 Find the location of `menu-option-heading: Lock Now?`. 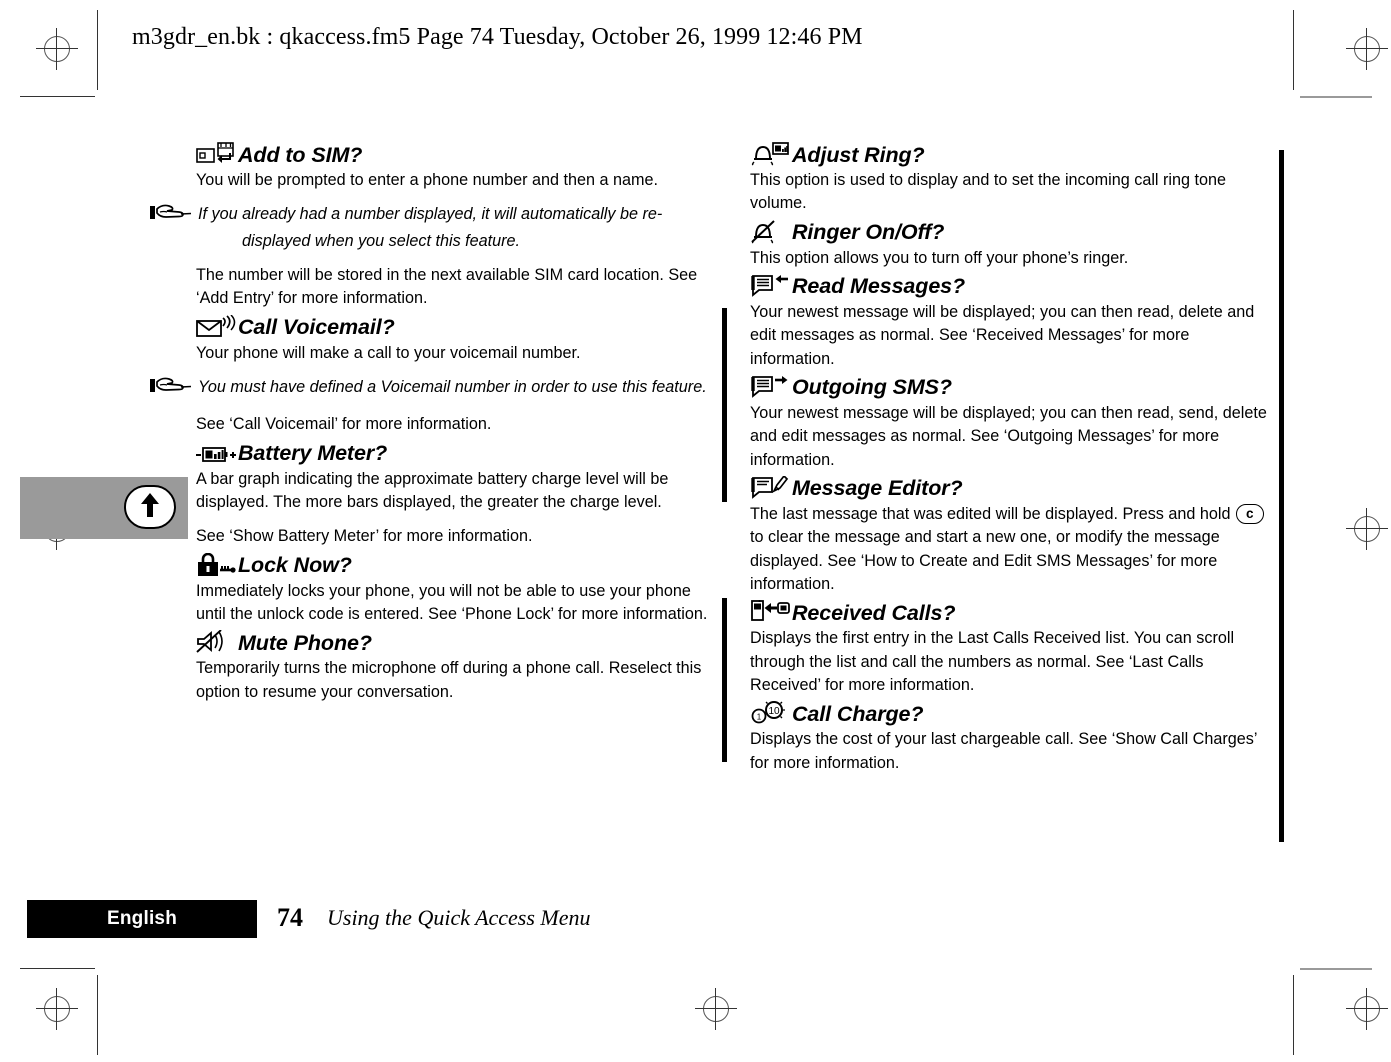

menu-option-heading: Lock Now? is located at coordinates (458, 564).